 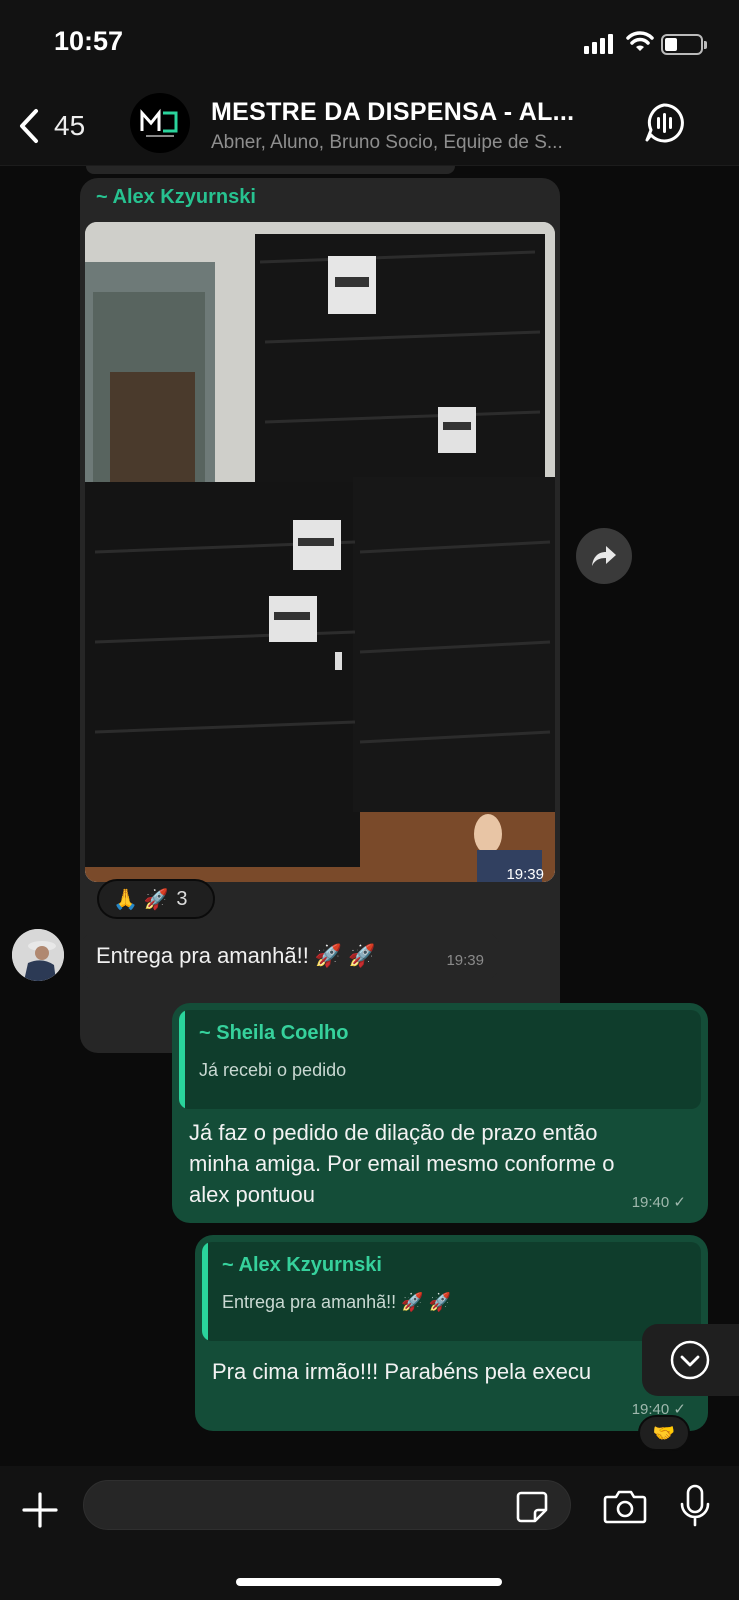 I want to click on reaction-emojis: 🙏 🚀, so click(x=141, y=899).